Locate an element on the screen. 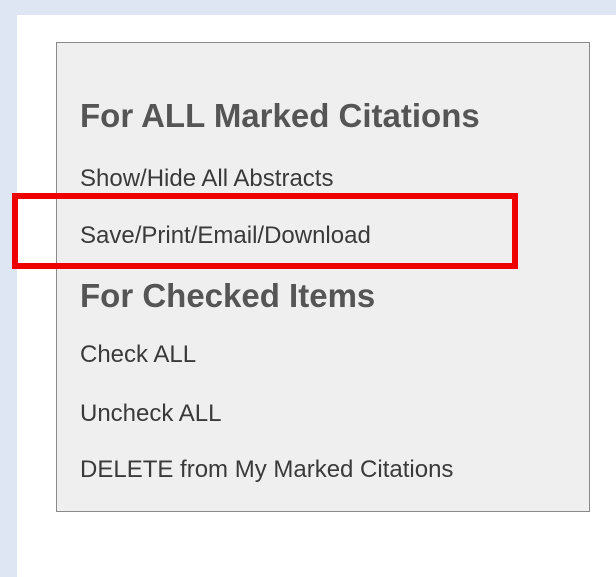  delete-from-marked-citations-link: DELETE from My Marked Citations is located at coordinates (266, 470).